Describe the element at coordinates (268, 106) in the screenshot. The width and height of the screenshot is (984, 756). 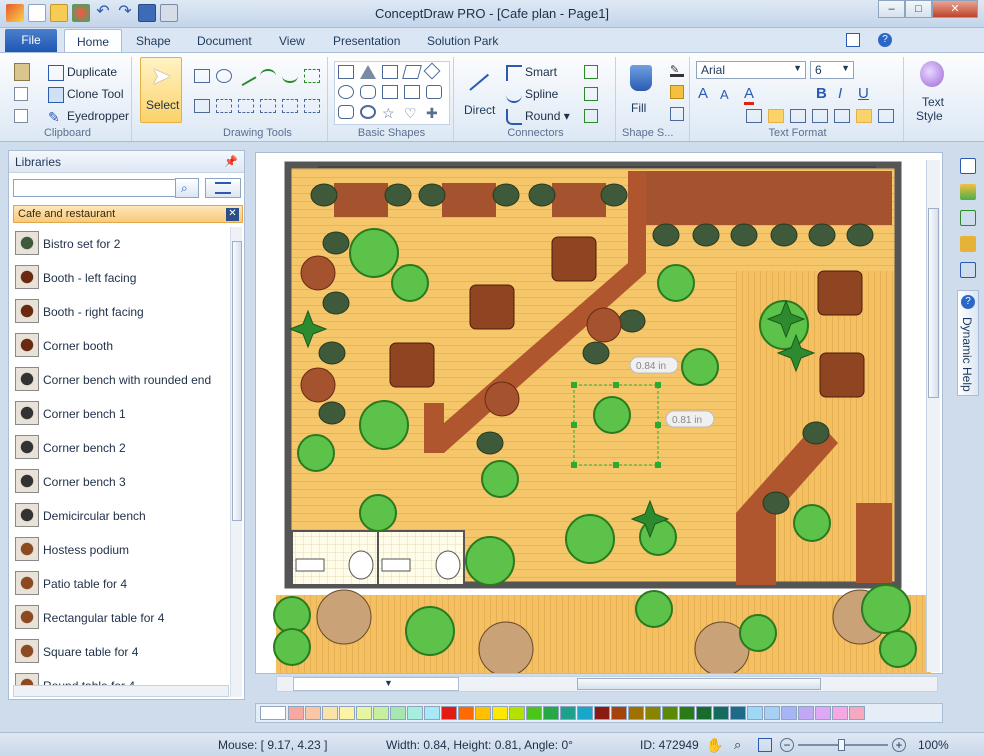
I see `pen-tool-icon` at that location.